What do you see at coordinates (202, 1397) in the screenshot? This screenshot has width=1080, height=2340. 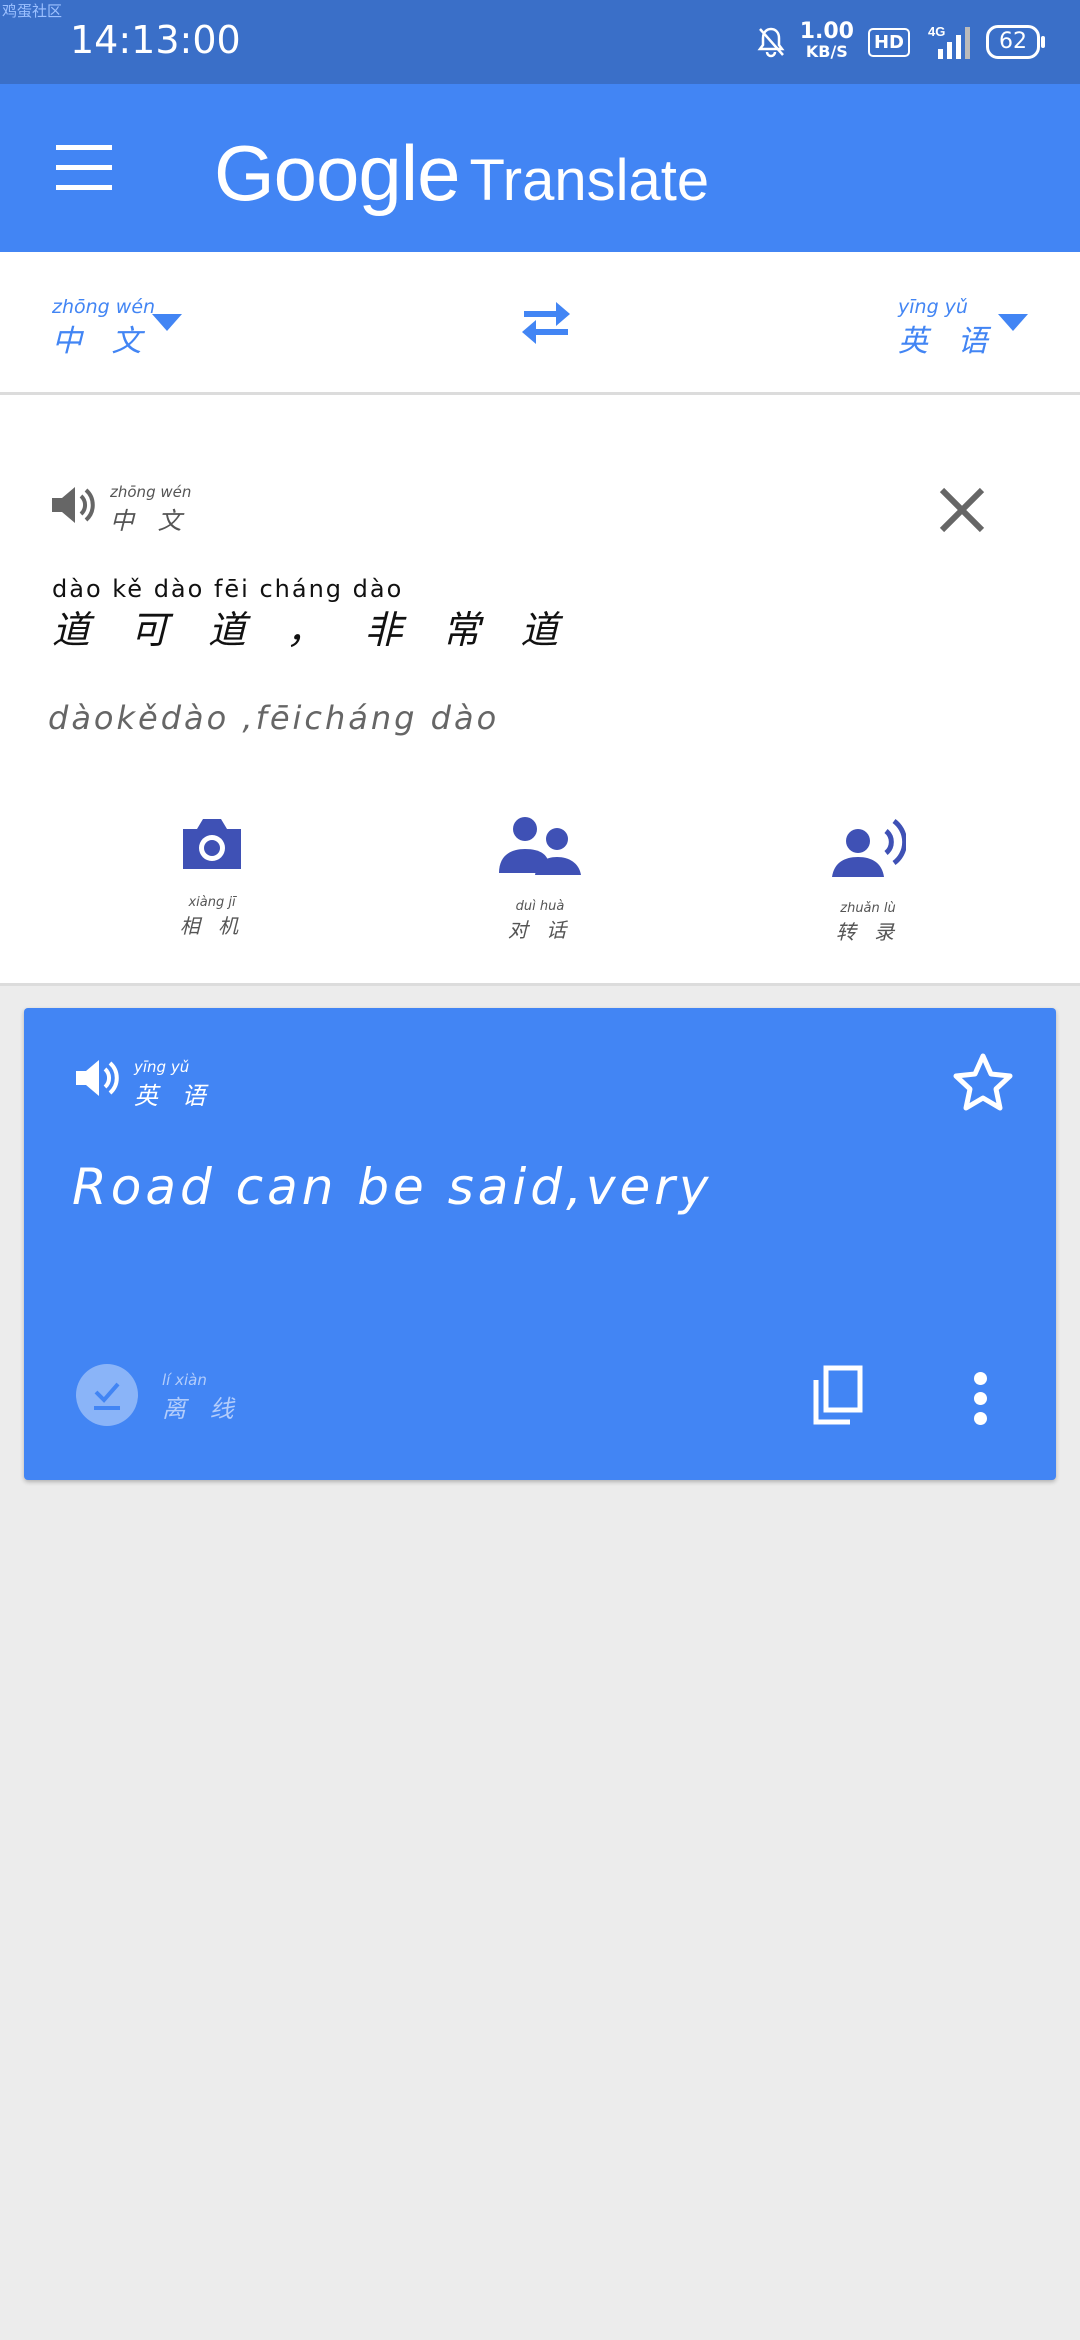 I see `offline-label: lí xiàn 离 线` at bounding box center [202, 1397].